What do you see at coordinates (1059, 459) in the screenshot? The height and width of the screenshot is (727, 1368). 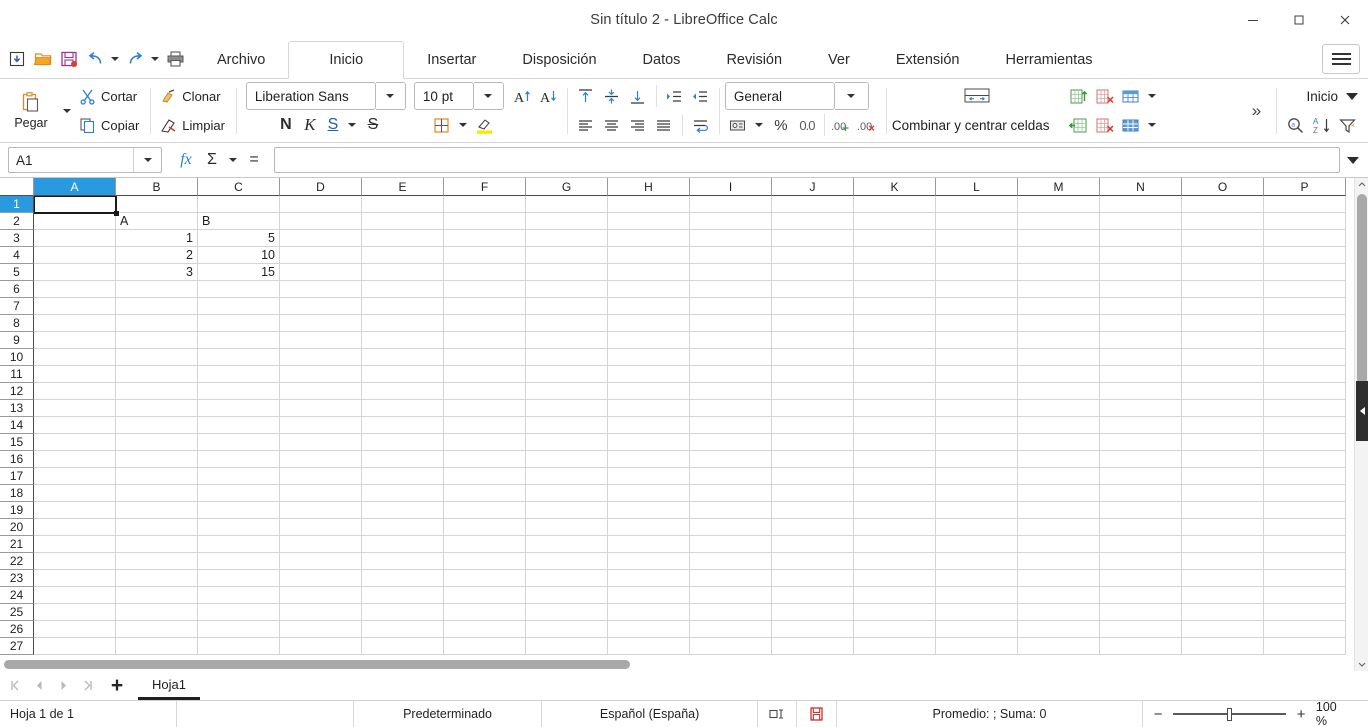 I see `cell-M16` at bounding box center [1059, 459].